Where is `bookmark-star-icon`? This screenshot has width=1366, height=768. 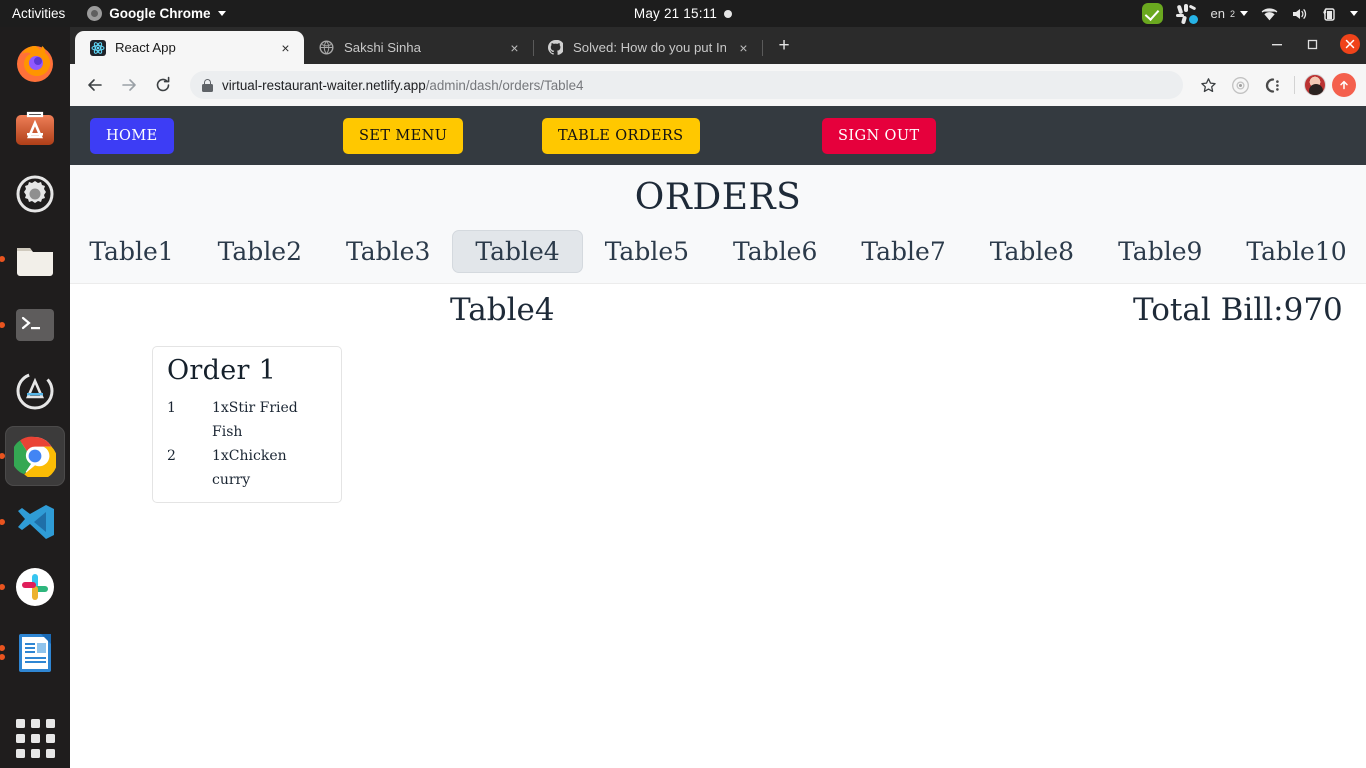 bookmark-star-icon is located at coordinates (1208, 85).